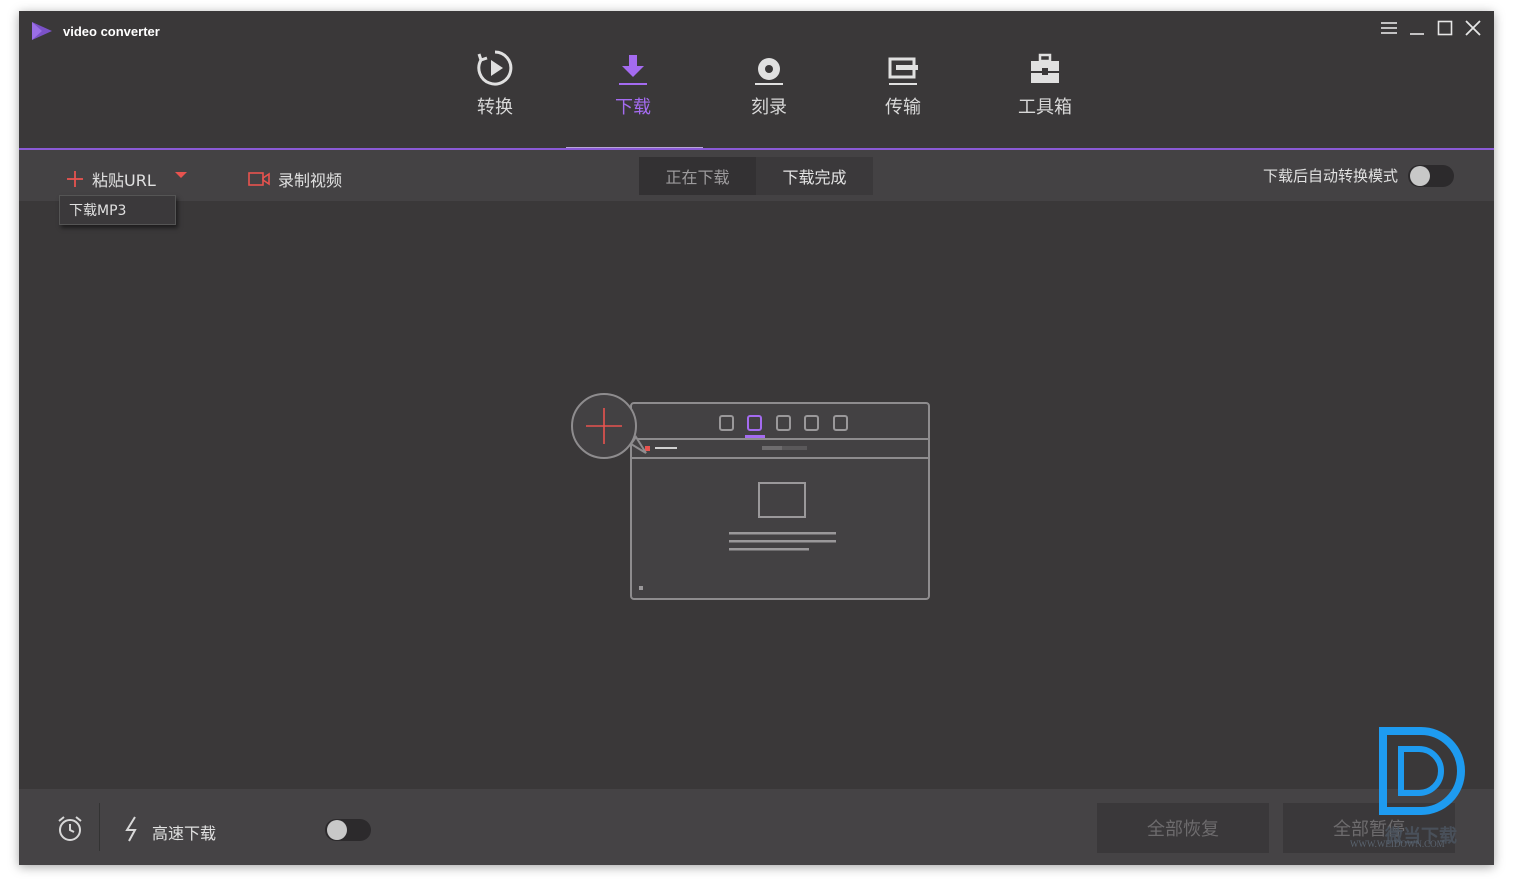 This screenshot has height=894, width=1513. I want to click on alarm-clock-icon, so click(70, 831).